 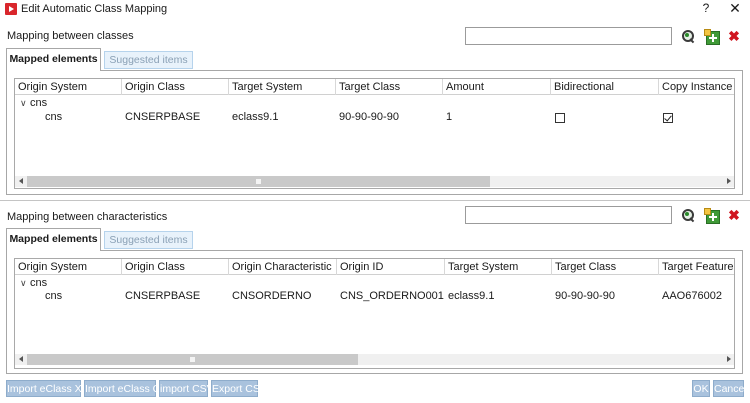 What do you see at coordinates (730, 388) in the screenshot?
I see `cancel-button: Cancel` at bounding box center [730, 388].